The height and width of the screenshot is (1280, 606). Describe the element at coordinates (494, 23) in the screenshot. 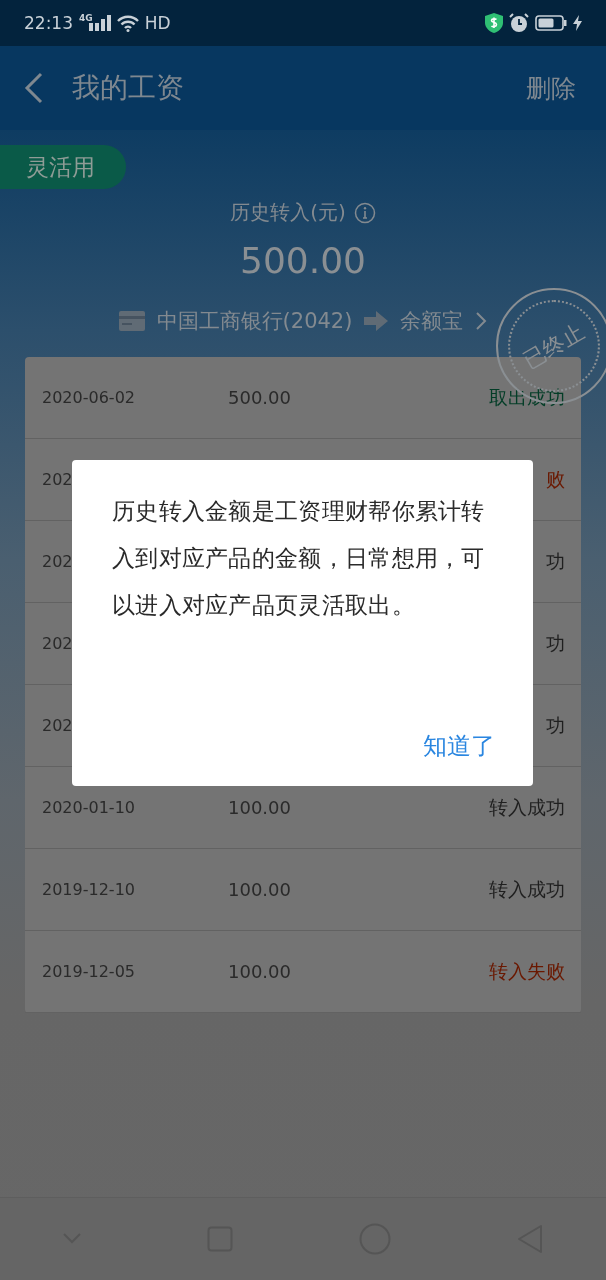

I see `shield-icon` at that location.